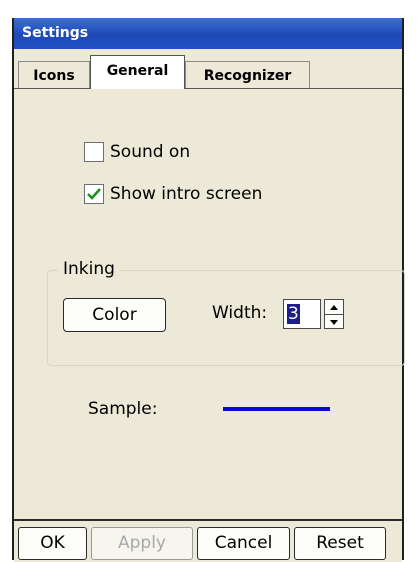 The width and height of the screenshot is (419, 562). I want to click on color-button: Color, so click(114, 315).